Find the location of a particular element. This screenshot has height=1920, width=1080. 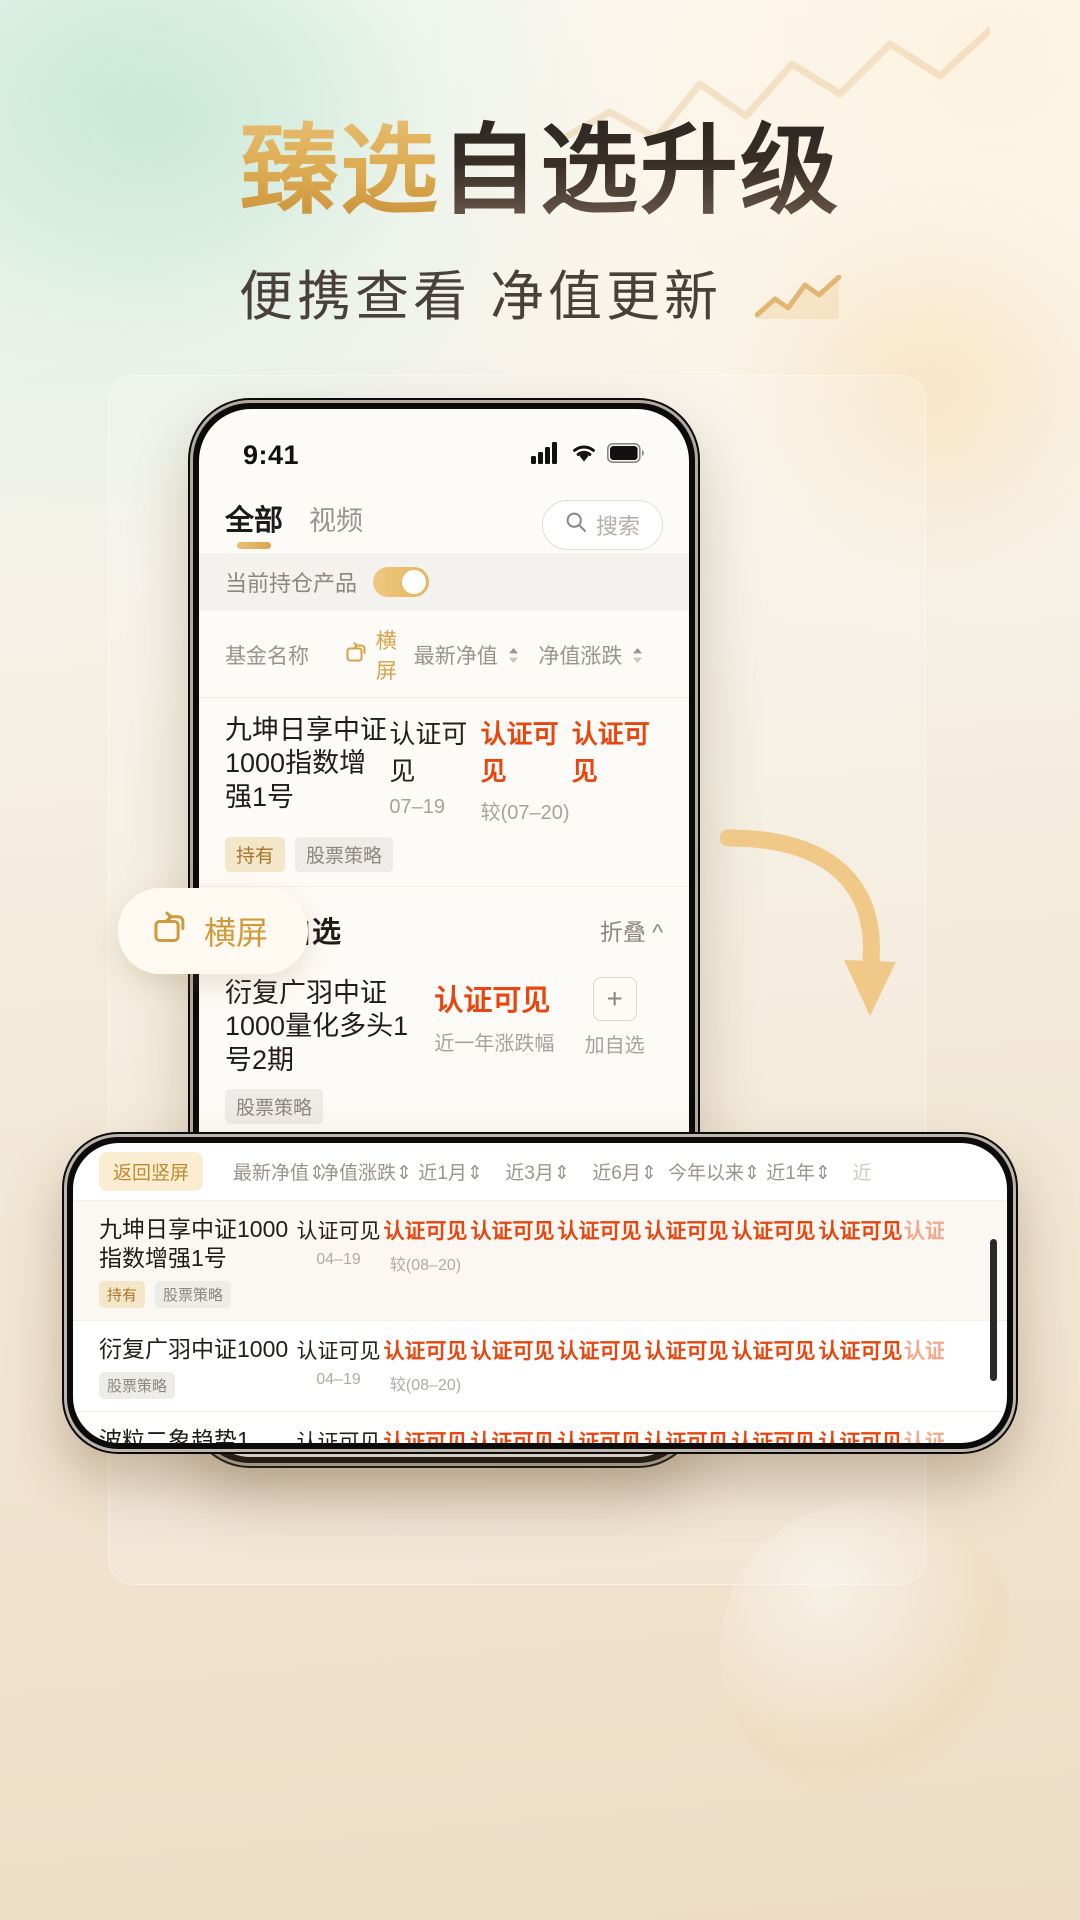

tab-video: 视频 is located at coordinates (336, 525).